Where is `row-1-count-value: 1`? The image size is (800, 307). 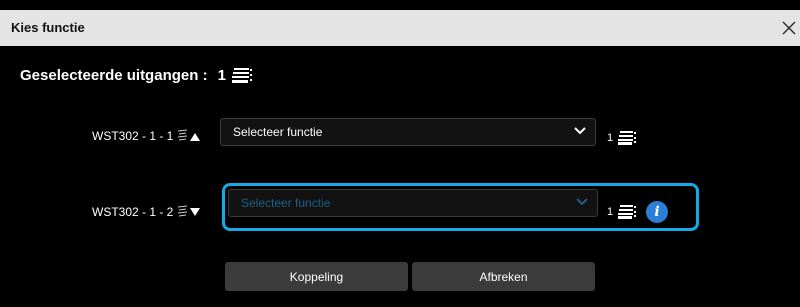 row-1-count-value: 1 is located at coordinates (610, 138).